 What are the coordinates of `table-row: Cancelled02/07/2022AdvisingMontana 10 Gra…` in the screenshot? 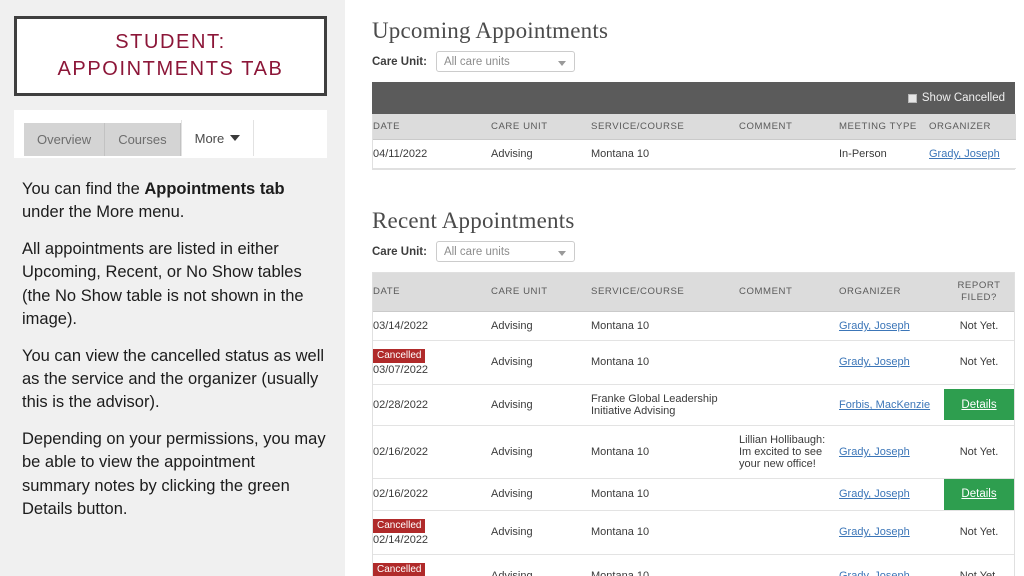 It's located at (693, 565).